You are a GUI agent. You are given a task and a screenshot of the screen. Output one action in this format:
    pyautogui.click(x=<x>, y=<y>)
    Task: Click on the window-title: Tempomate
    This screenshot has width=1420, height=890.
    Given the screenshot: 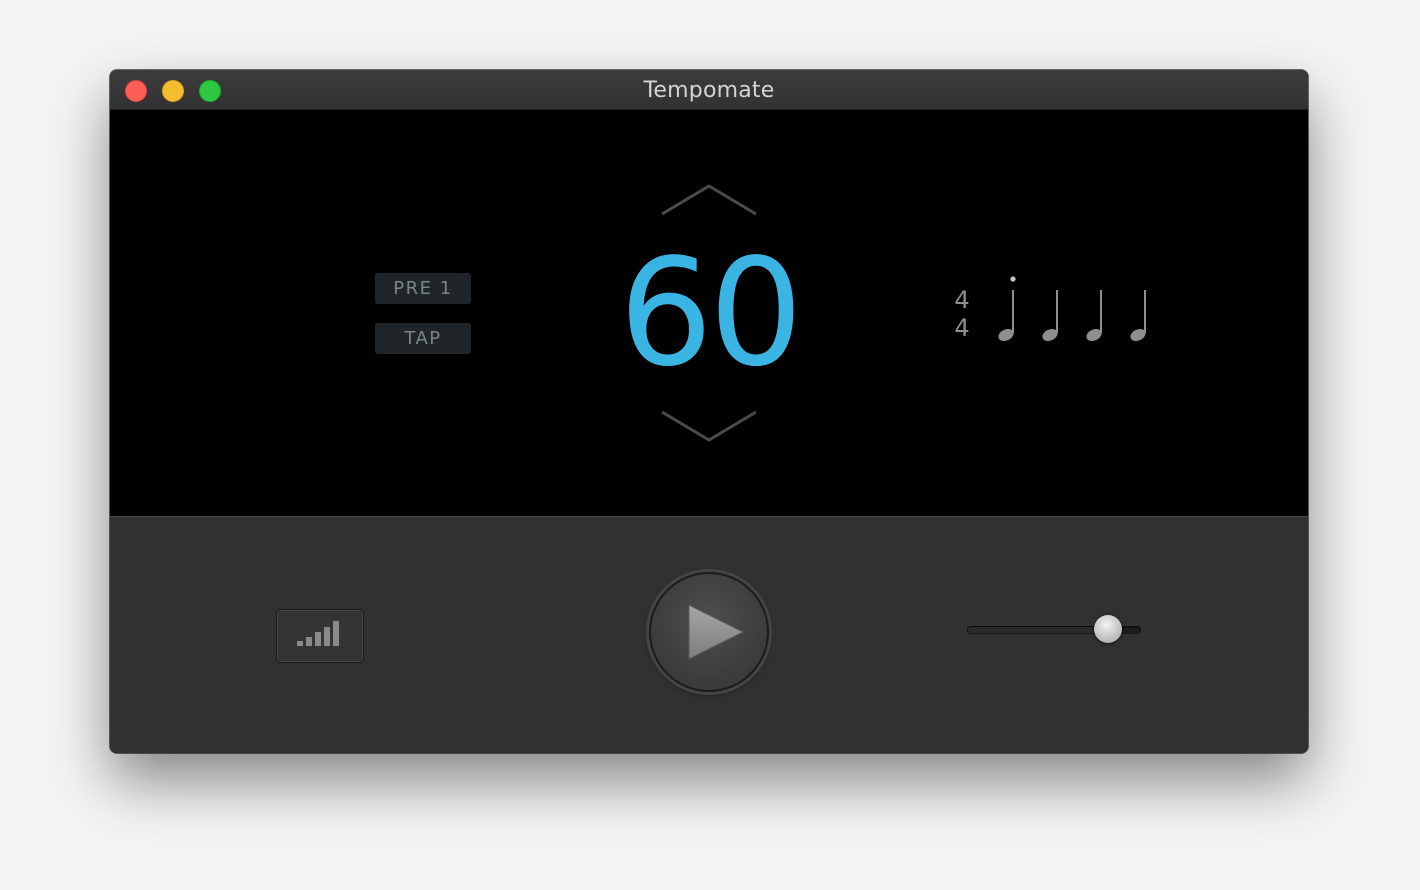 What is the action you would take?
    pyautogui.click(x=709, y=90)
    